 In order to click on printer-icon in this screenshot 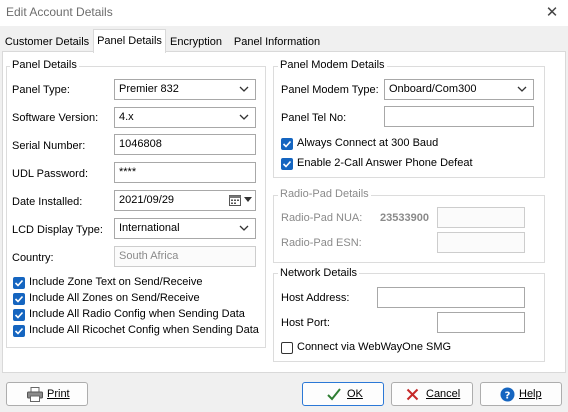, I will do `click(35, 394)`.